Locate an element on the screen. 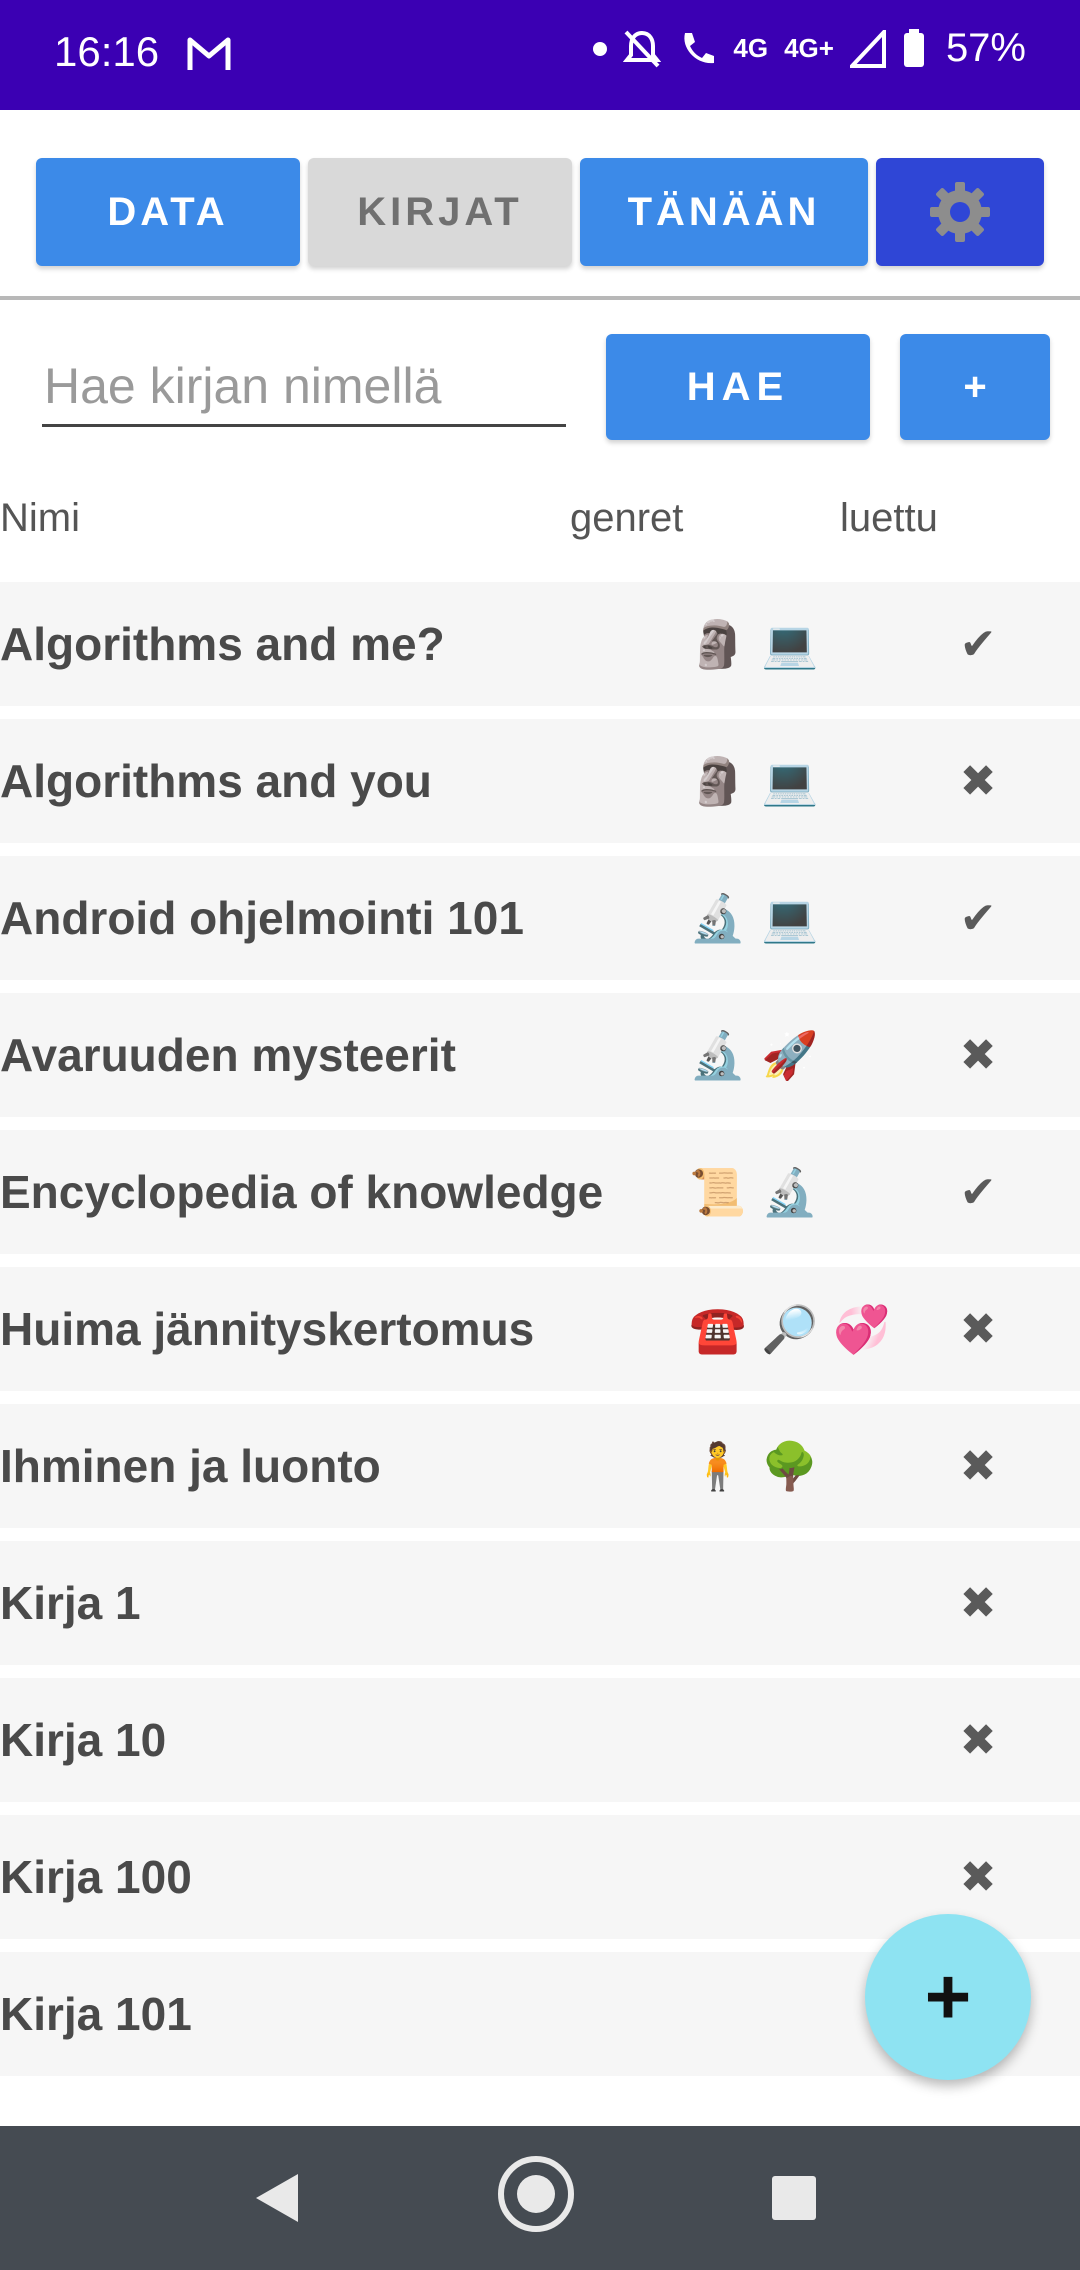 The height and width of the screenshot is (2270, 1080). battery-icon is located at coordinates (913, 47).